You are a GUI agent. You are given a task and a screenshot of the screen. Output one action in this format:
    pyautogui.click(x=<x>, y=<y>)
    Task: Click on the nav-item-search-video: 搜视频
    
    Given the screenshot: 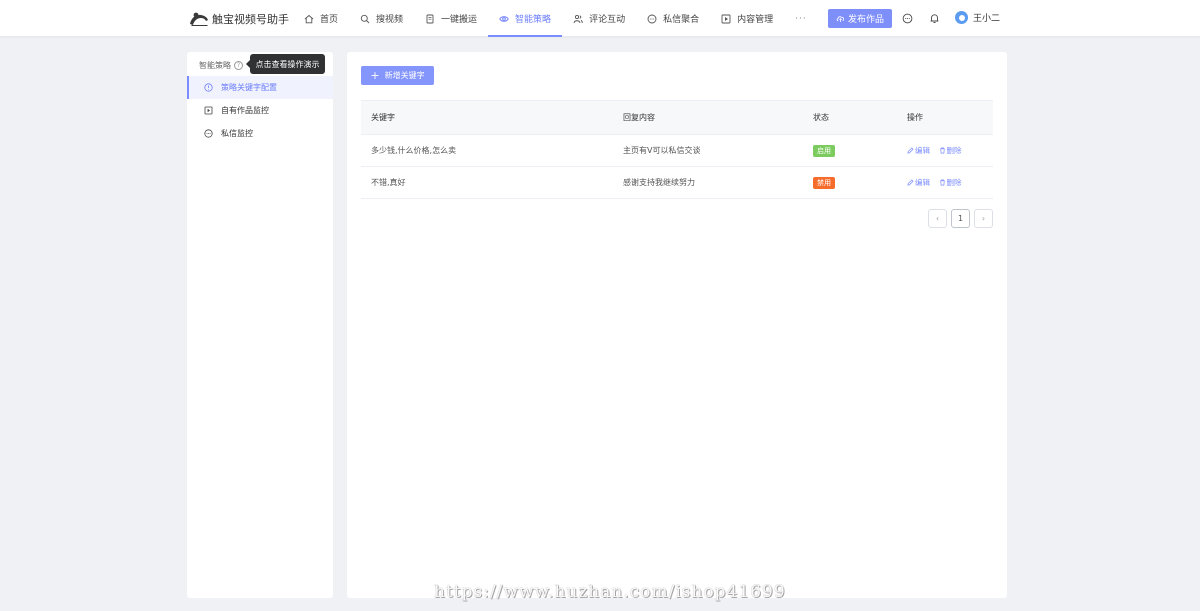 What is the action you would take?
    pyautogui.click(x=381, y=18)
    